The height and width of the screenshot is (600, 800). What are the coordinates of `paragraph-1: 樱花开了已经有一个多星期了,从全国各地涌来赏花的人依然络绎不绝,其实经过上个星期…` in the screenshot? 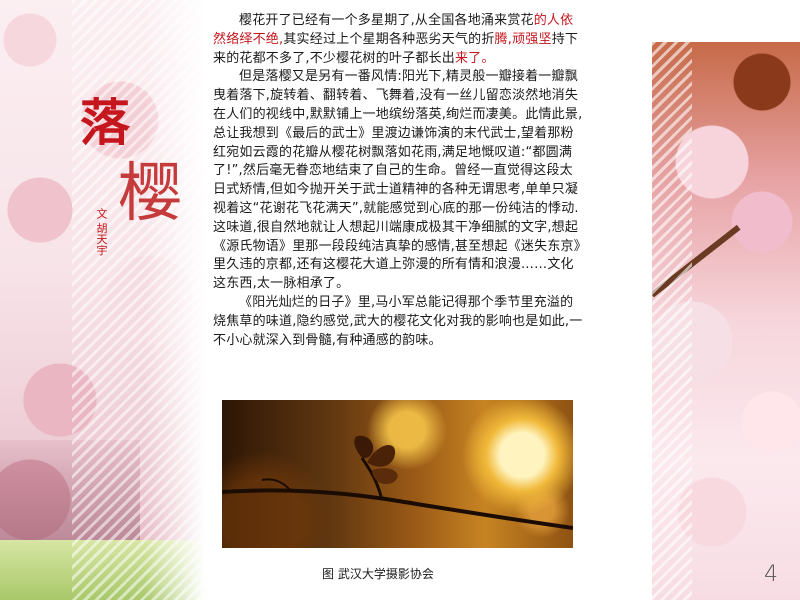 It's located at (399, 40).